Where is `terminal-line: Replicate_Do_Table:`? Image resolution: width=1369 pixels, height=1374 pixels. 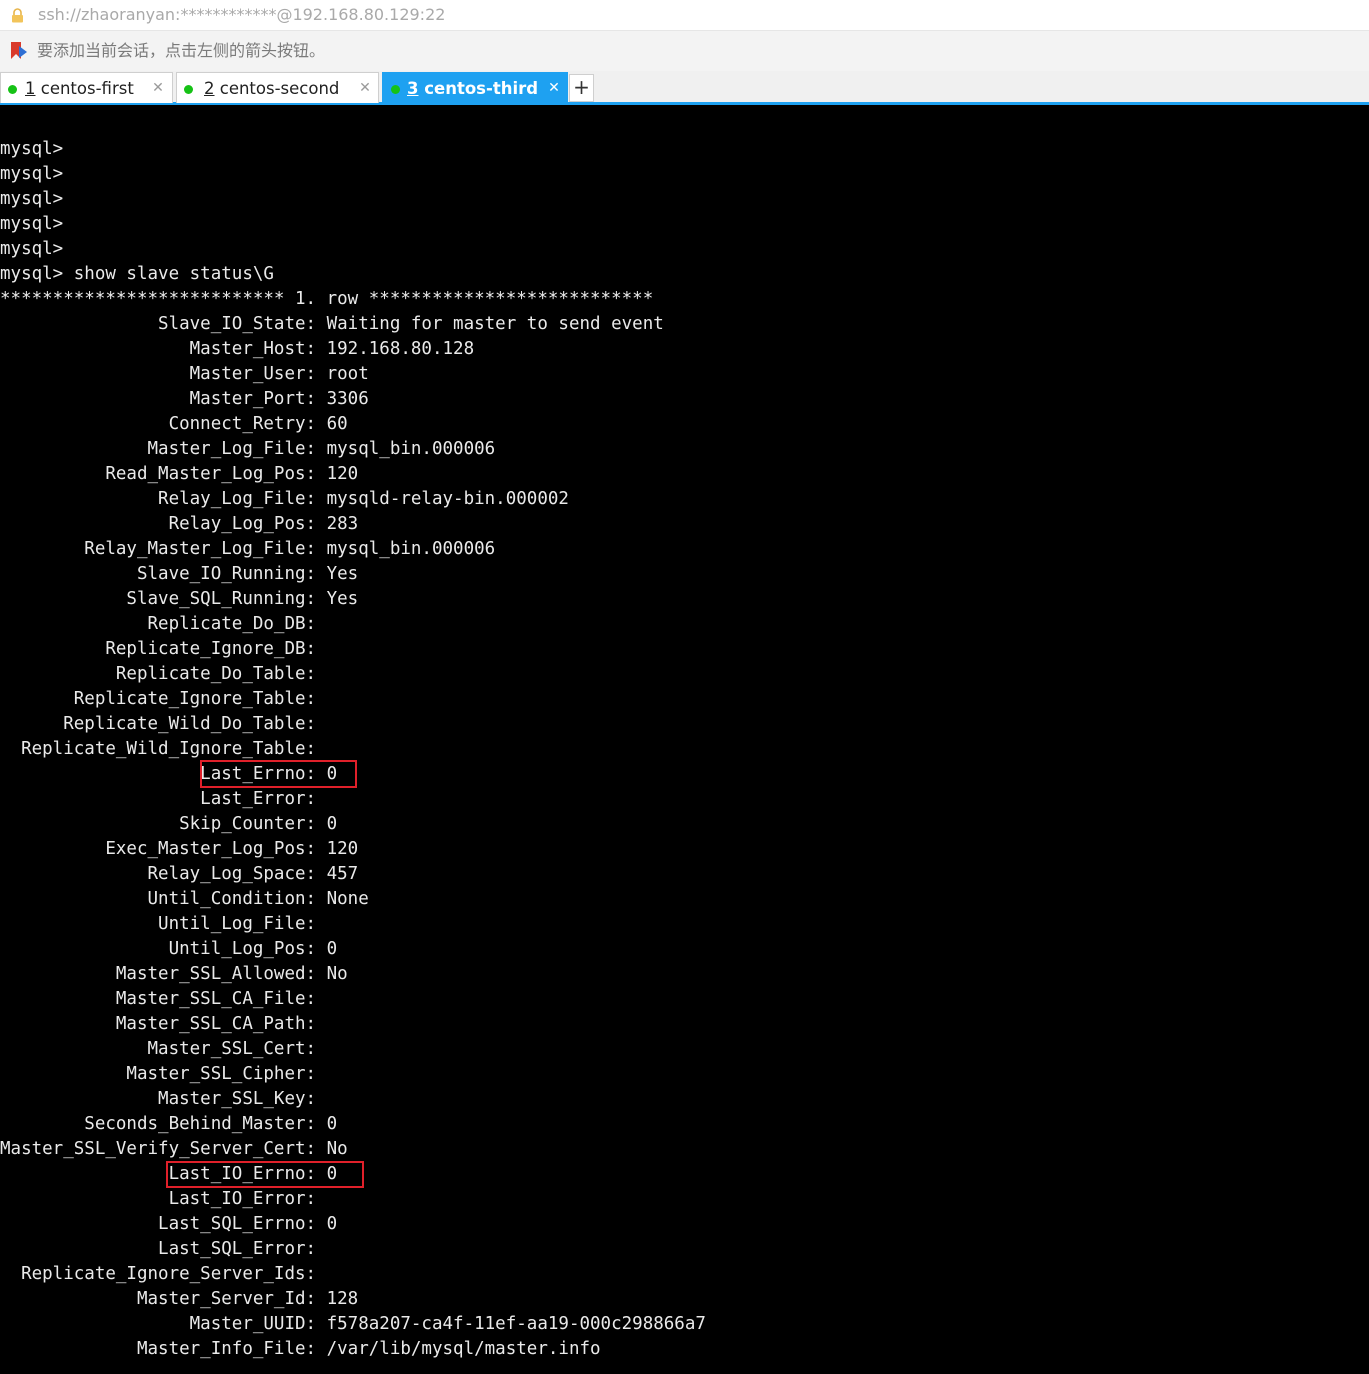
terminal-line: Replicate_Do_Table: is located at coordinates (158, 674).